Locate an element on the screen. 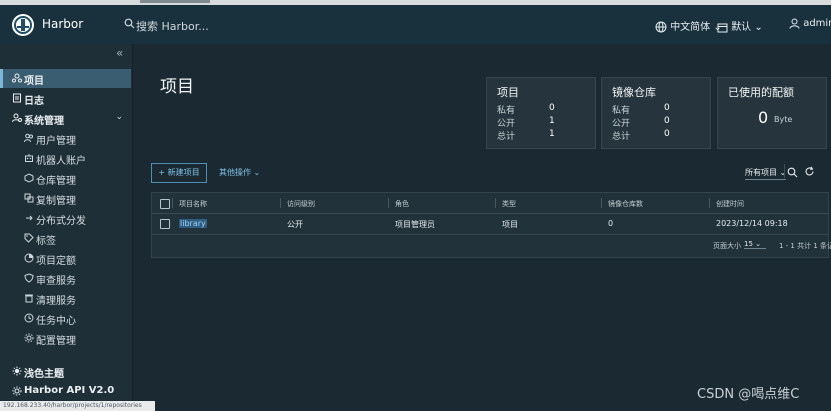 The height and width of the screenshot is (411, 831). language-selector: 中文简体 ⌄ is located at coordinates (688, 25).